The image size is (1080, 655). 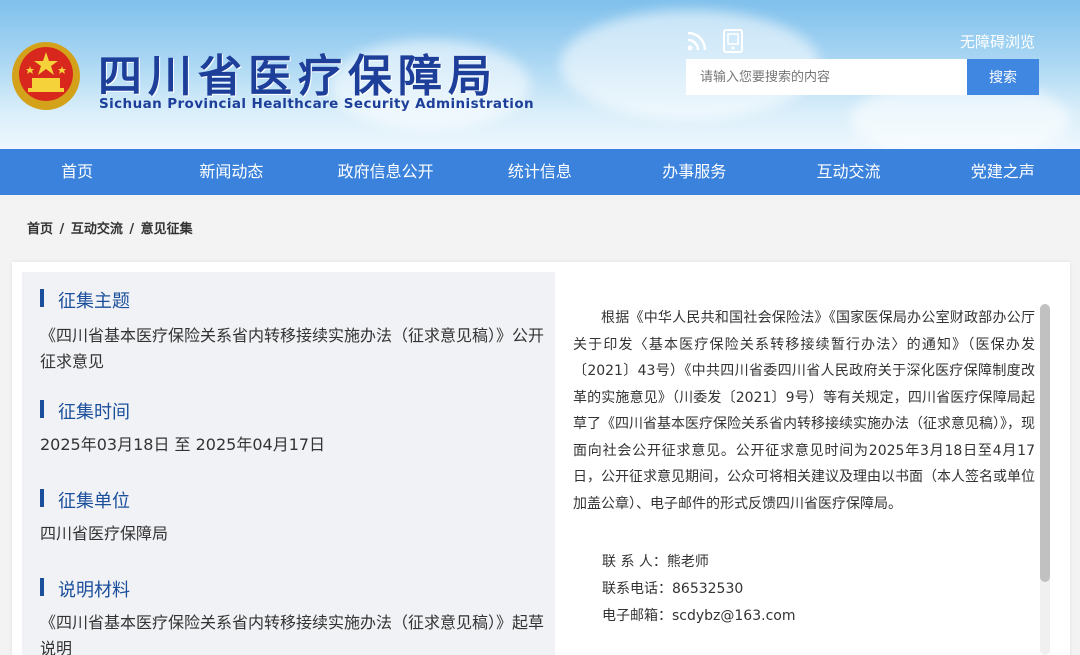 What do you see at coordinates (85, 300) in the screenshot?
I see `section-title-topic: 征集主题` at bounding box center [85, 300].